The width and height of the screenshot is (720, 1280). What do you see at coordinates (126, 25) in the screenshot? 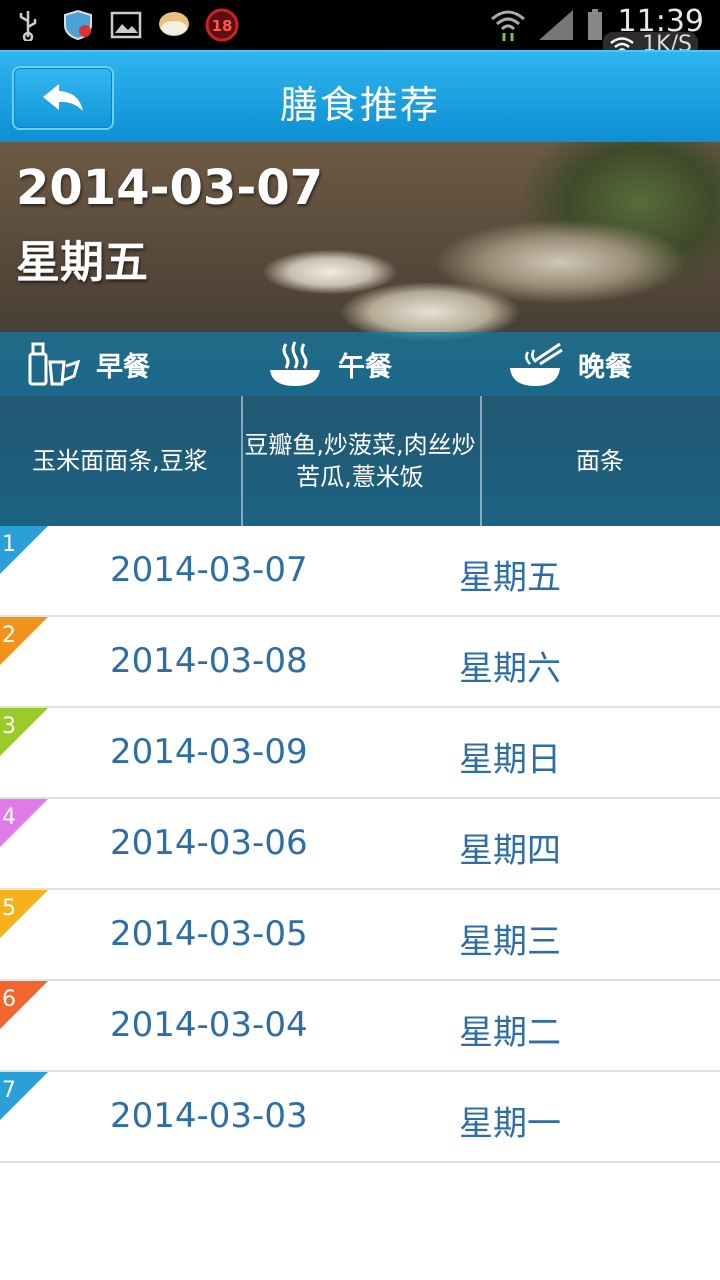
I see `gallery-icon` at bounding box center [126, 25].